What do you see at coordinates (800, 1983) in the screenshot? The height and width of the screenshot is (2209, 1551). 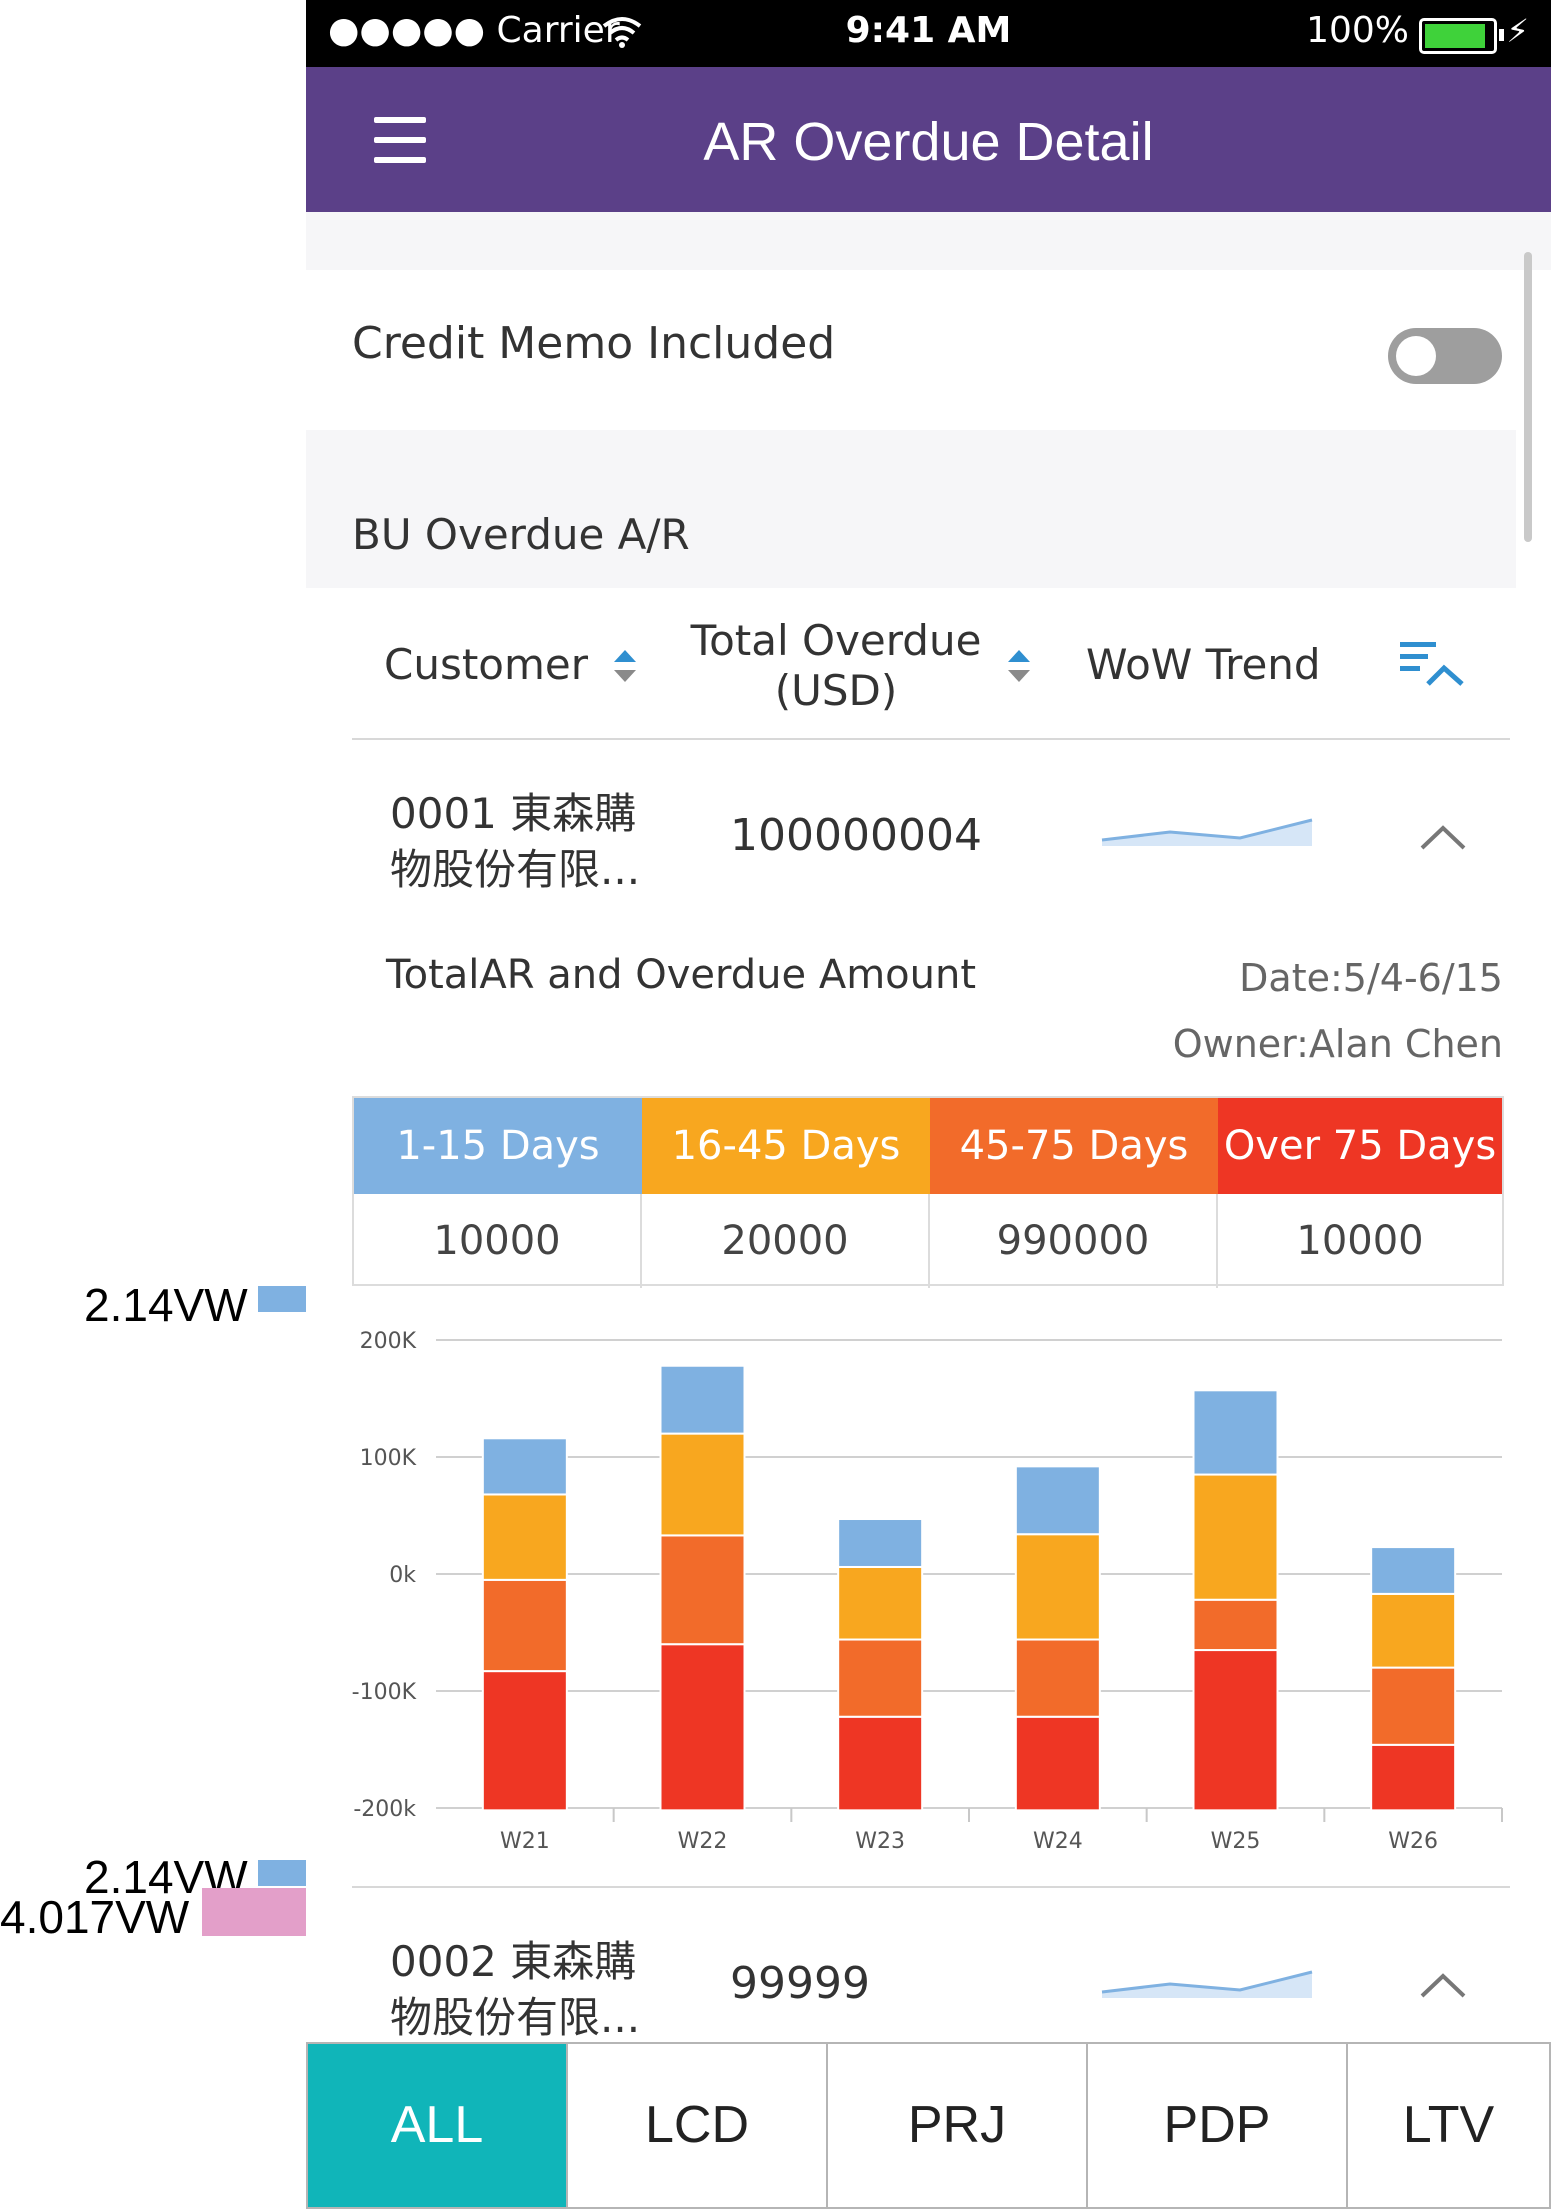 I see `total-overdue-value: 99999` at bounding box center [800, 1983].